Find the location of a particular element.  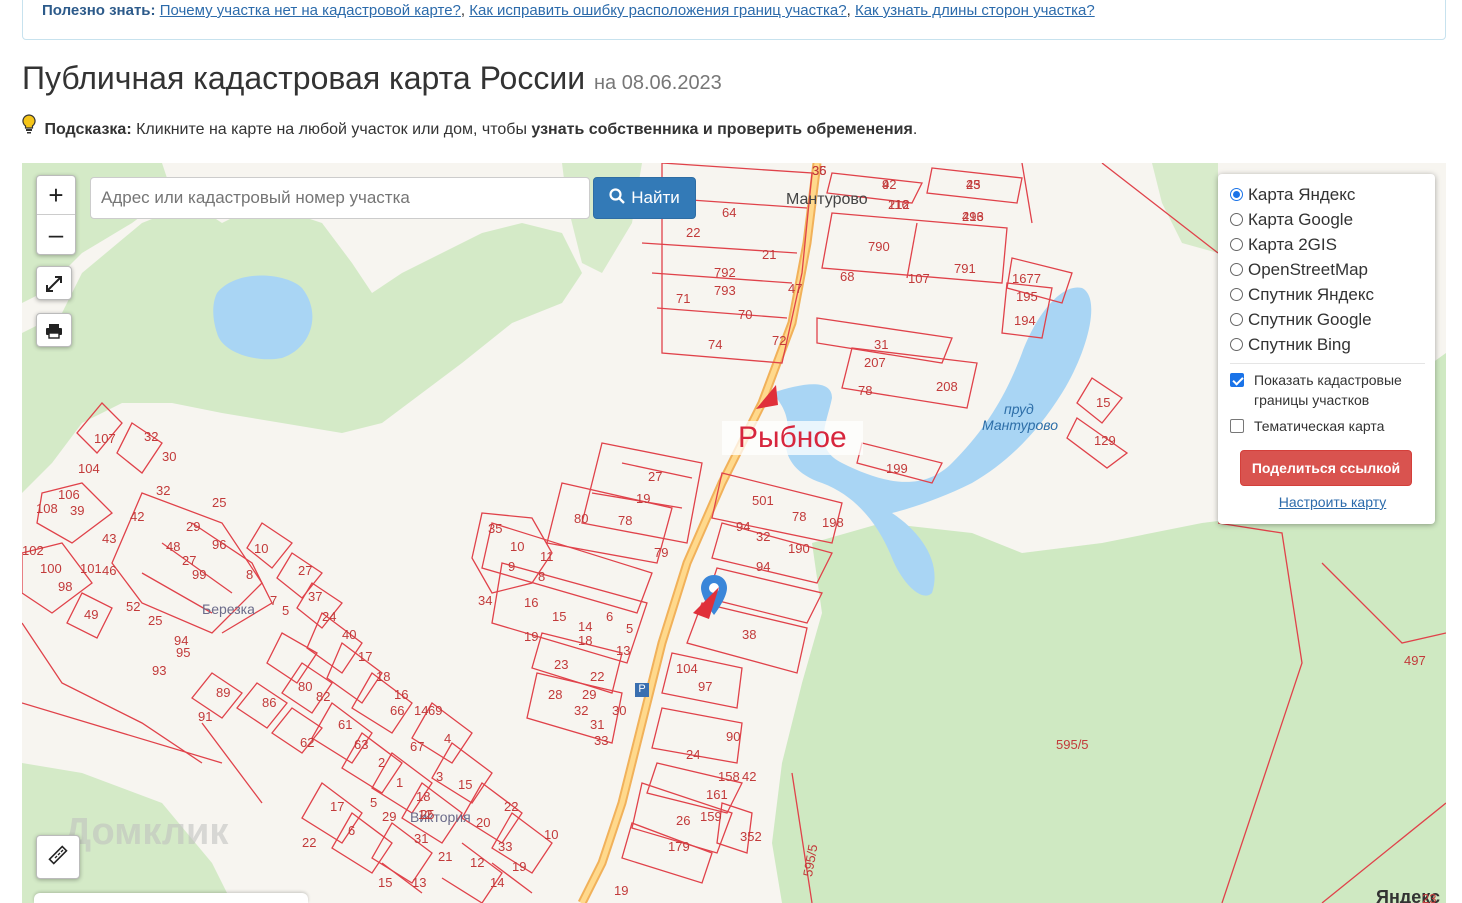

zoom-out-button: – is located at coordinates (56, 233).